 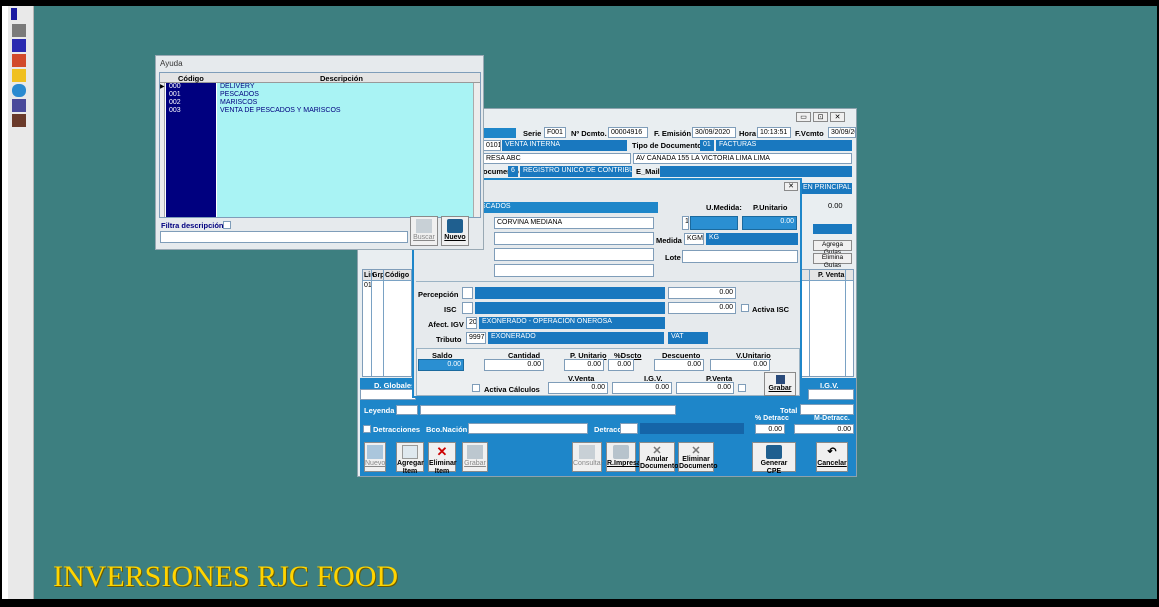 What do you see at coordinates (742, 388) in the screenshot?
I see `pventa-checkbox` at bounding box center [742, 388].